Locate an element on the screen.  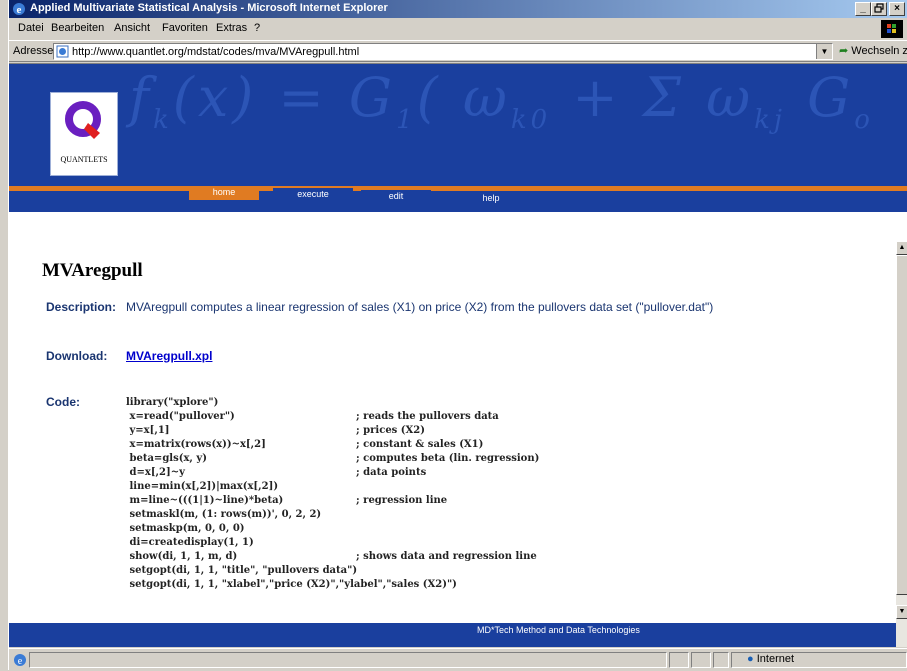
page-status-icon: e is located at coordinates (20, 660).